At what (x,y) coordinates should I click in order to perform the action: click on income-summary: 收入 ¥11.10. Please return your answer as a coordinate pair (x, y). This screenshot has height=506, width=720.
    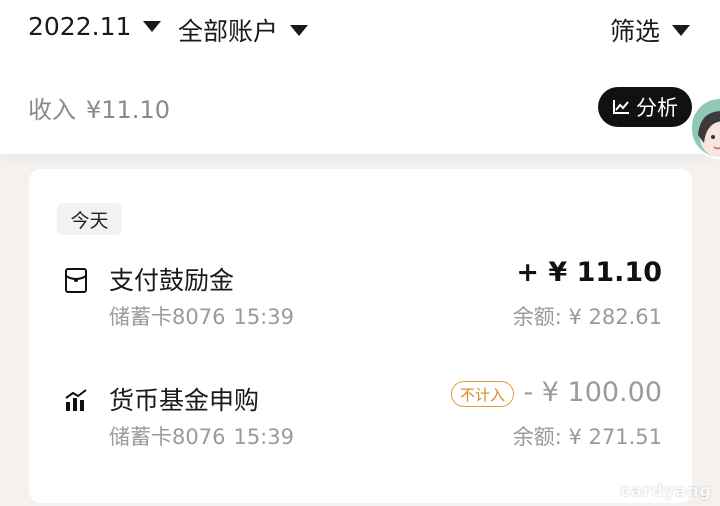
    Looking at the image, I should click on (99, 107).